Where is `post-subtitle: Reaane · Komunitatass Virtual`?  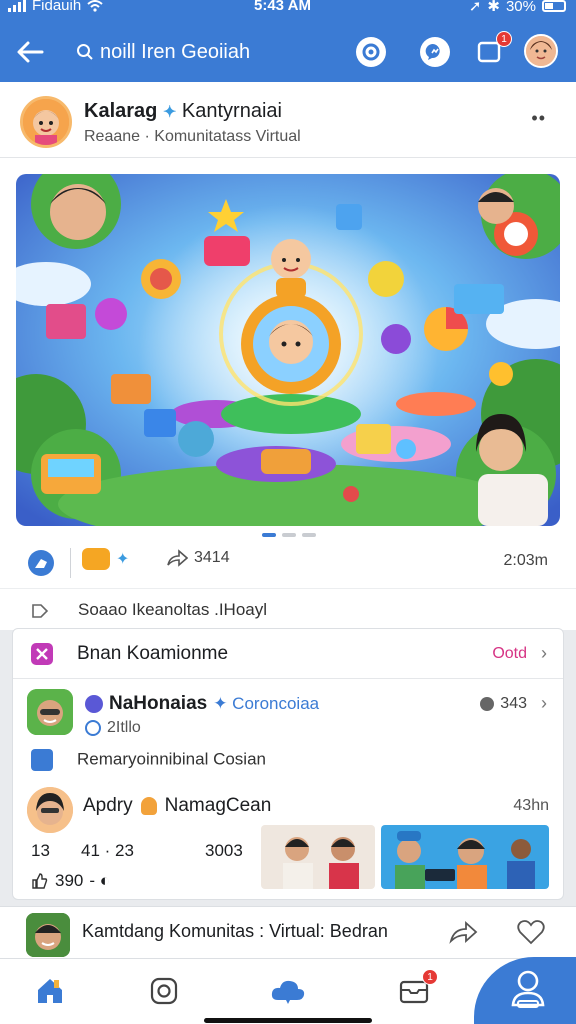
post-subtitle: Reaane · Komunitatass Virtual is located at coordinates (192, 136).